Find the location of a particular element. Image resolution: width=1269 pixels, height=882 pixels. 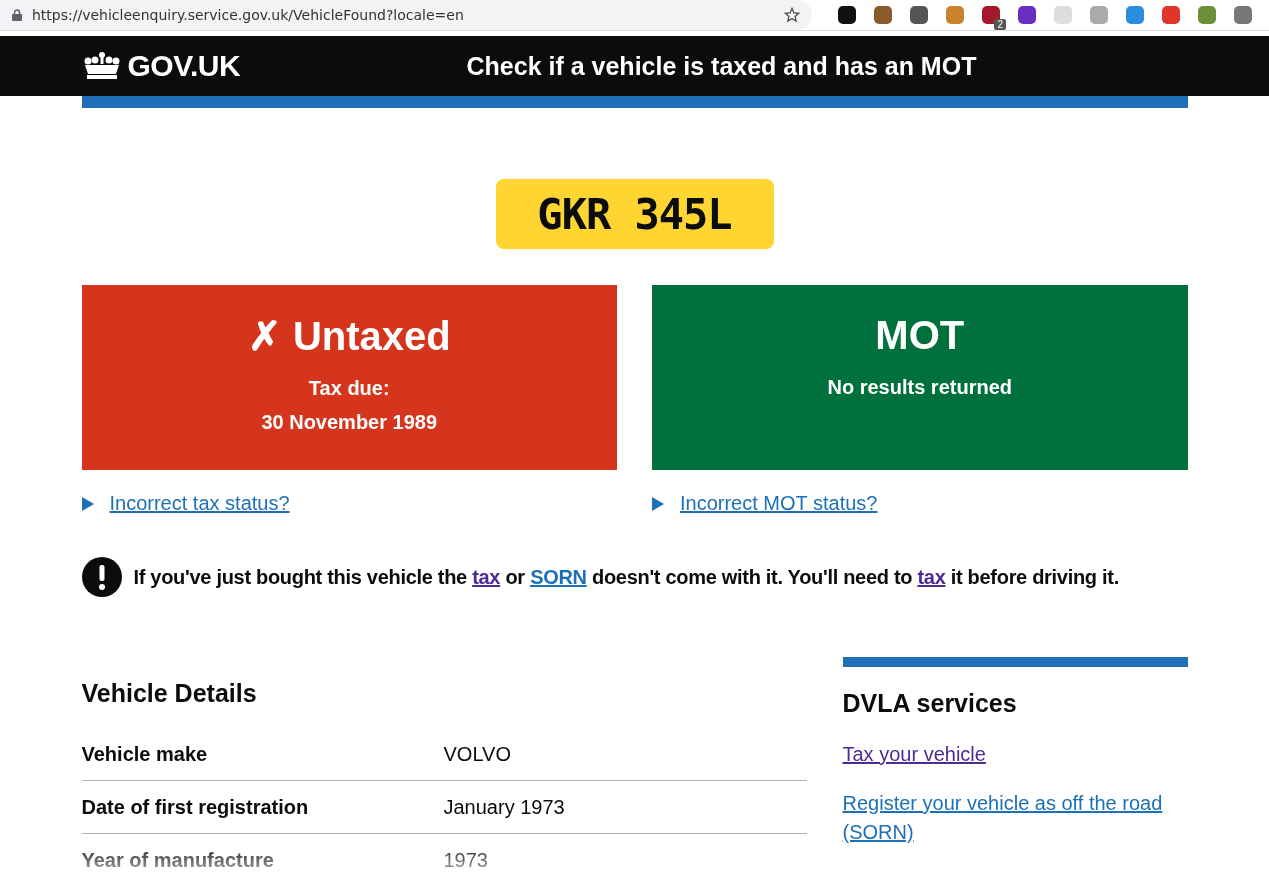

warning-text: If you've just bought this vehicle the tax or SORN doesn't come with it. You'll need to tax it before driving it. is located at coordinates (626, 577).